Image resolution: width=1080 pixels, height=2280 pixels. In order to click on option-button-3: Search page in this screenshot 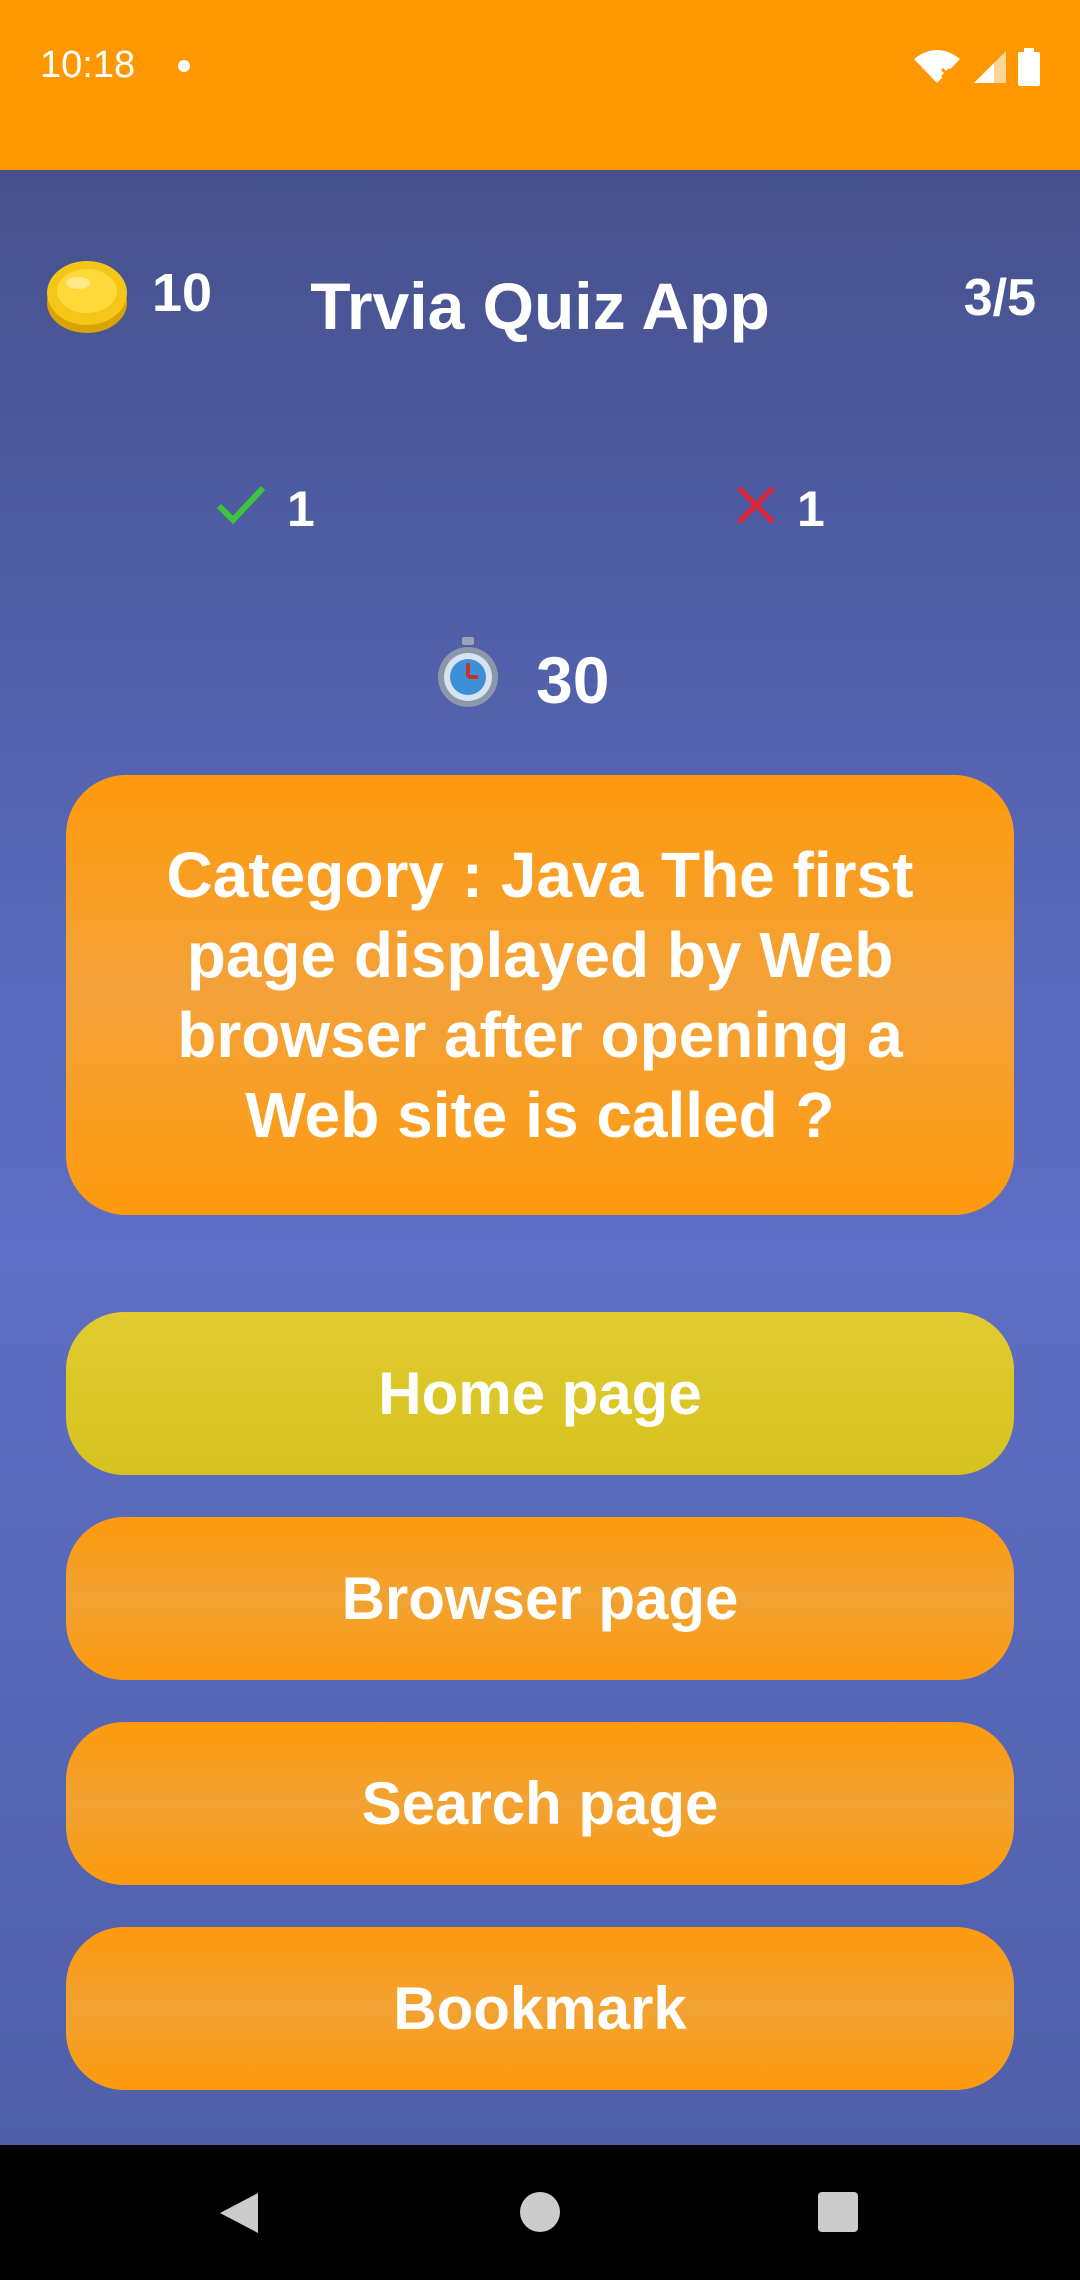, I will do `click(540, 1803)`.